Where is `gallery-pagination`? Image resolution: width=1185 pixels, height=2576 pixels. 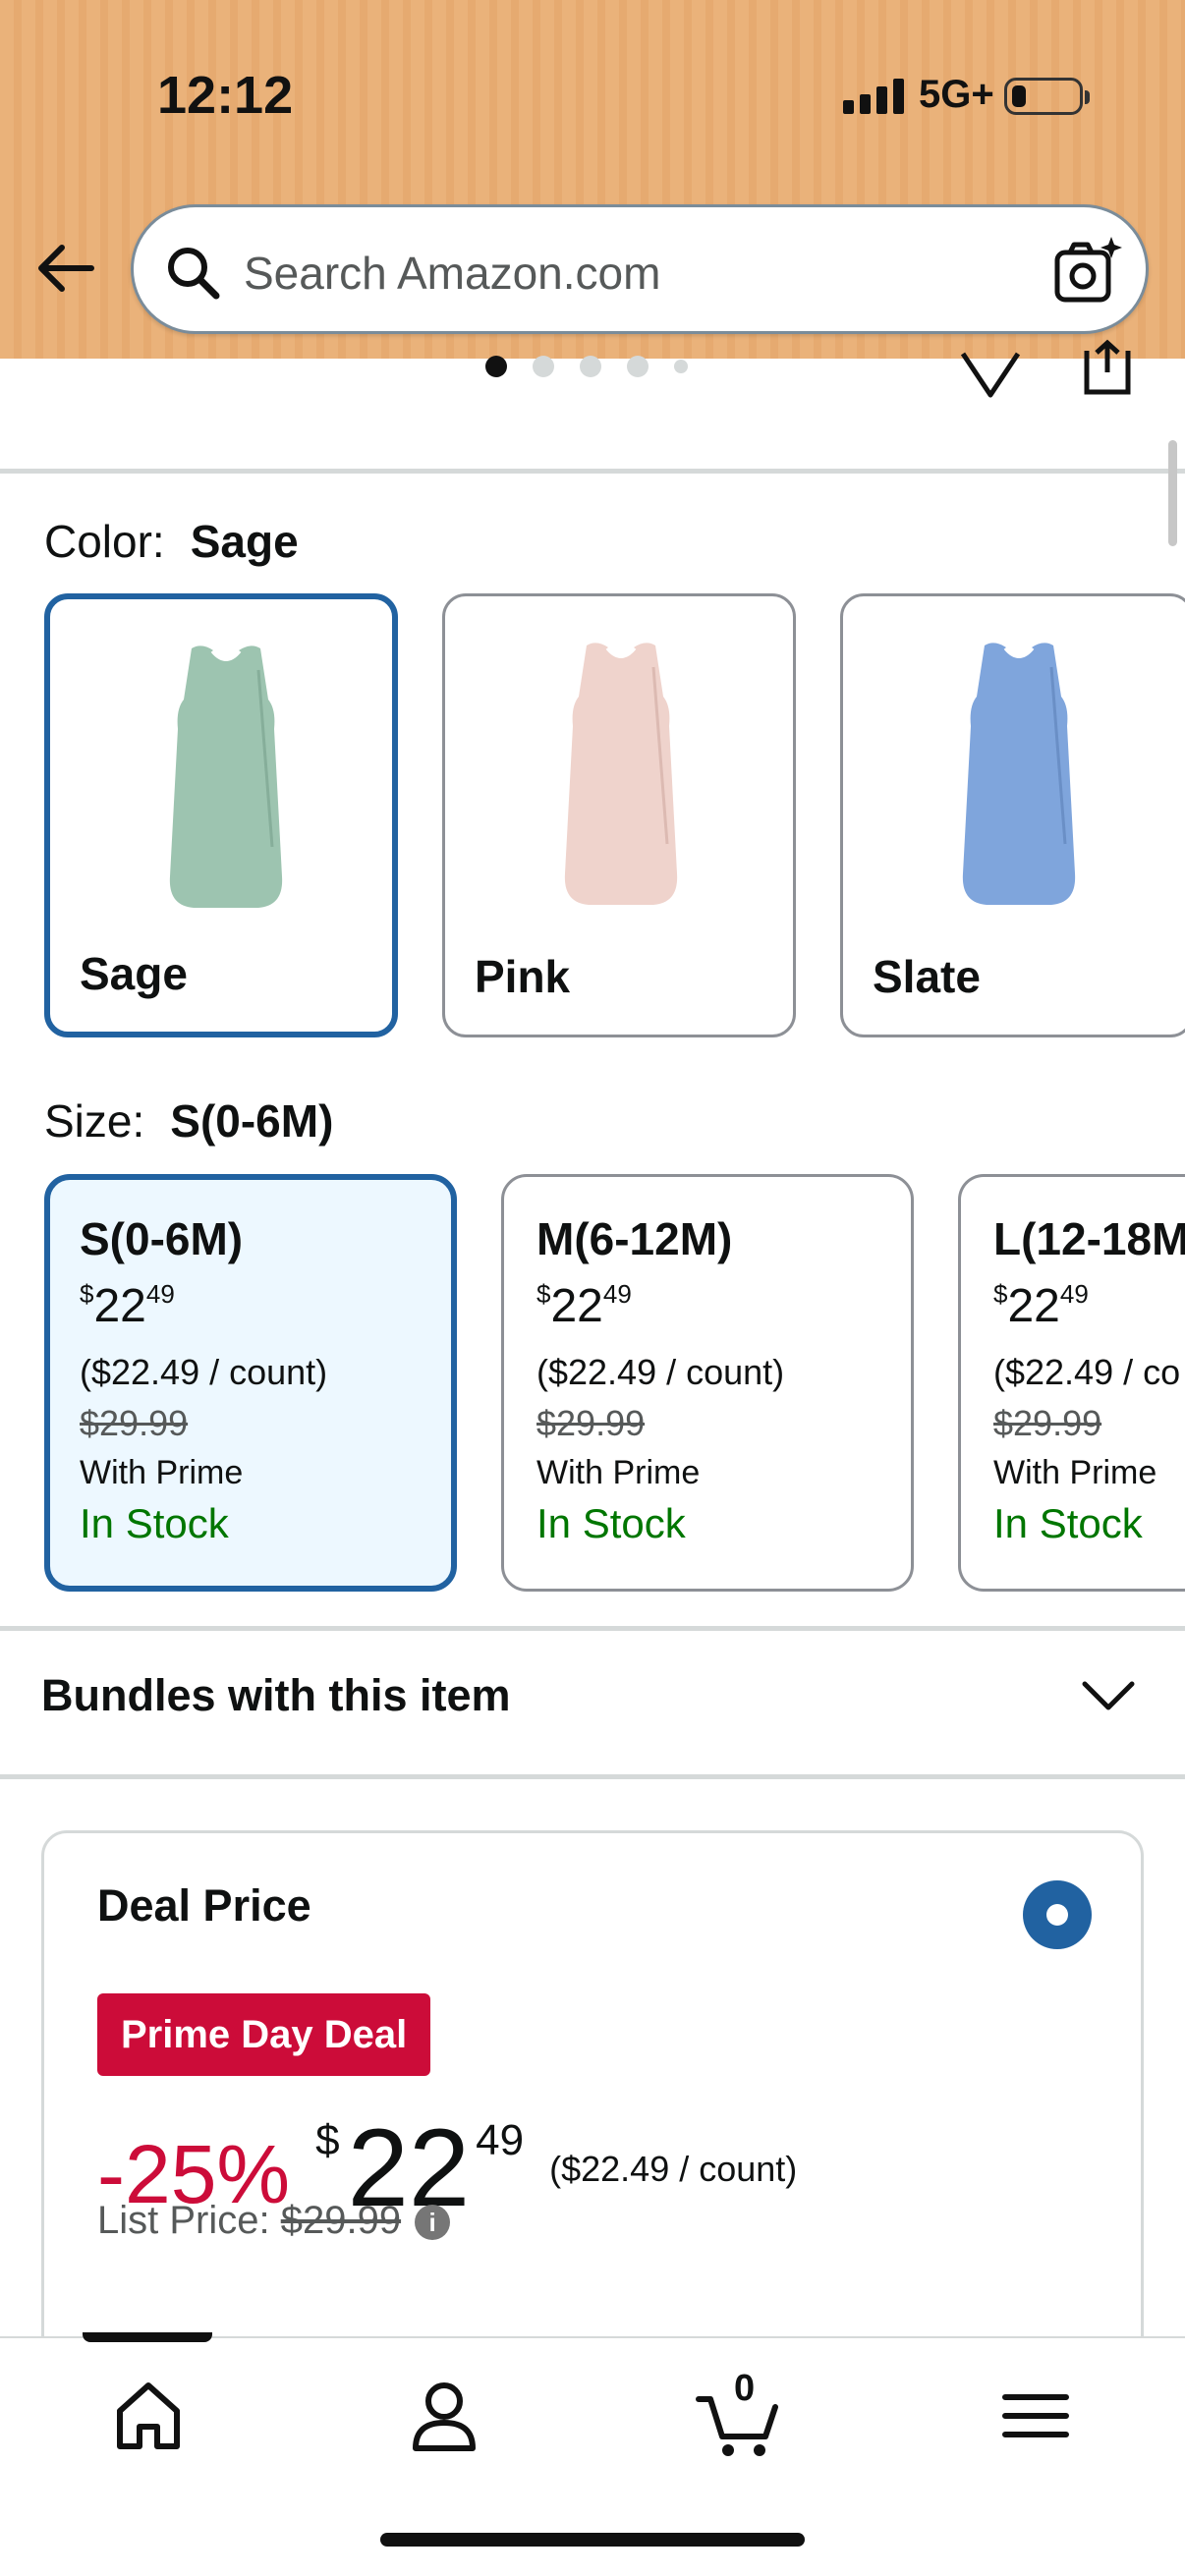
gallery-pagination is located at coordinates (587, 366).